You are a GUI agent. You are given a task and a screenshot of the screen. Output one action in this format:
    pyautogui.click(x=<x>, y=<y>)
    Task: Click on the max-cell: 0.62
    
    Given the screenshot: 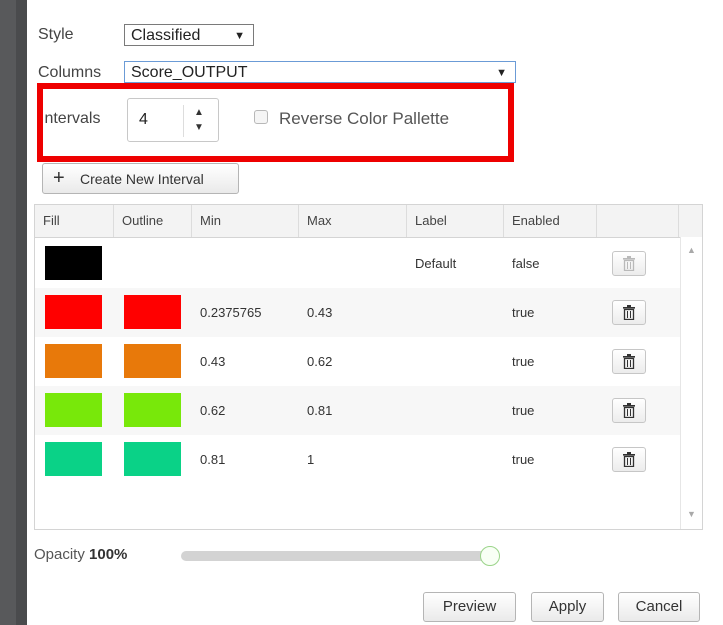 What is the action you would take?
    pyautogui.click(x=315, y=361)
    